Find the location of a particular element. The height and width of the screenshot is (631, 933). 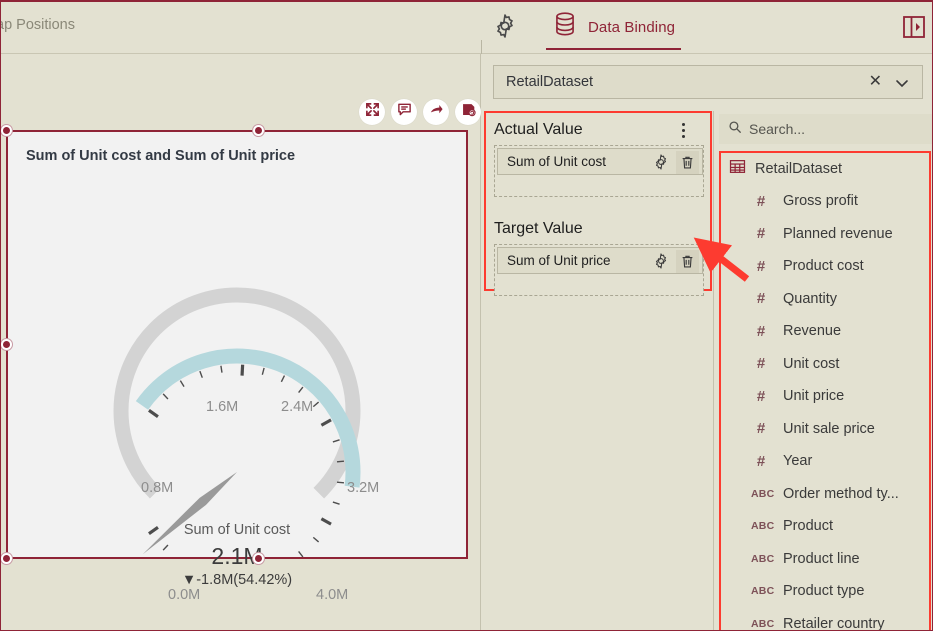

target-value-field-pill: Sum of Unit price is located at coordinates (600, 260).